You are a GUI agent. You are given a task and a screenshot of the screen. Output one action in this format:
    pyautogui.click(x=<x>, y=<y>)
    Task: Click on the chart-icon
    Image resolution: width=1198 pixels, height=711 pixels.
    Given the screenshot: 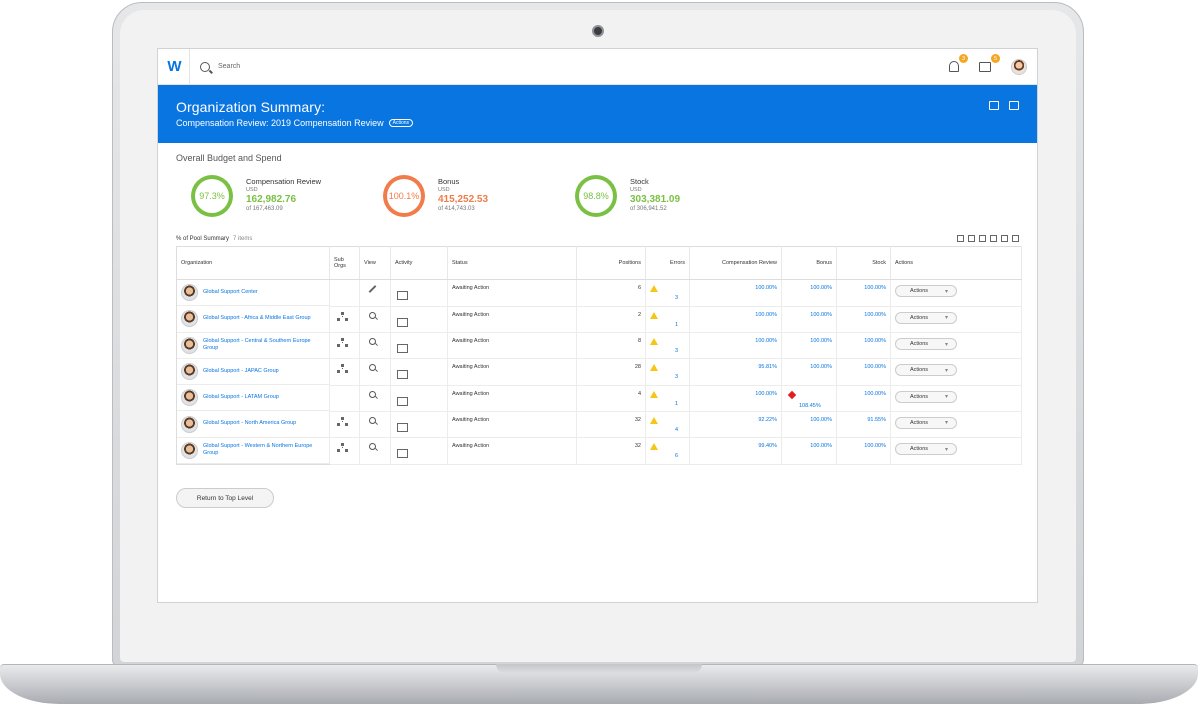 What is the action you would take?
    pyautogui.click(x=993, y=238)
    